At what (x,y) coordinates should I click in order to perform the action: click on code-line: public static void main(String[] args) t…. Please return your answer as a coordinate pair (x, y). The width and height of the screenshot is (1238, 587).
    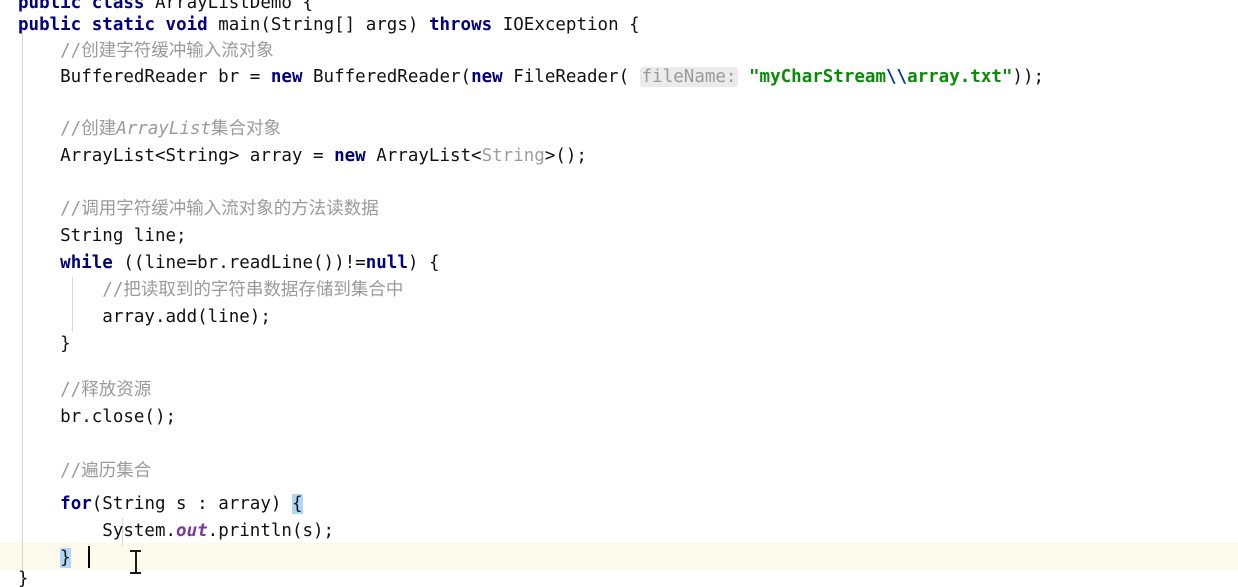
    Looking at the image, I should click on (320, 25).